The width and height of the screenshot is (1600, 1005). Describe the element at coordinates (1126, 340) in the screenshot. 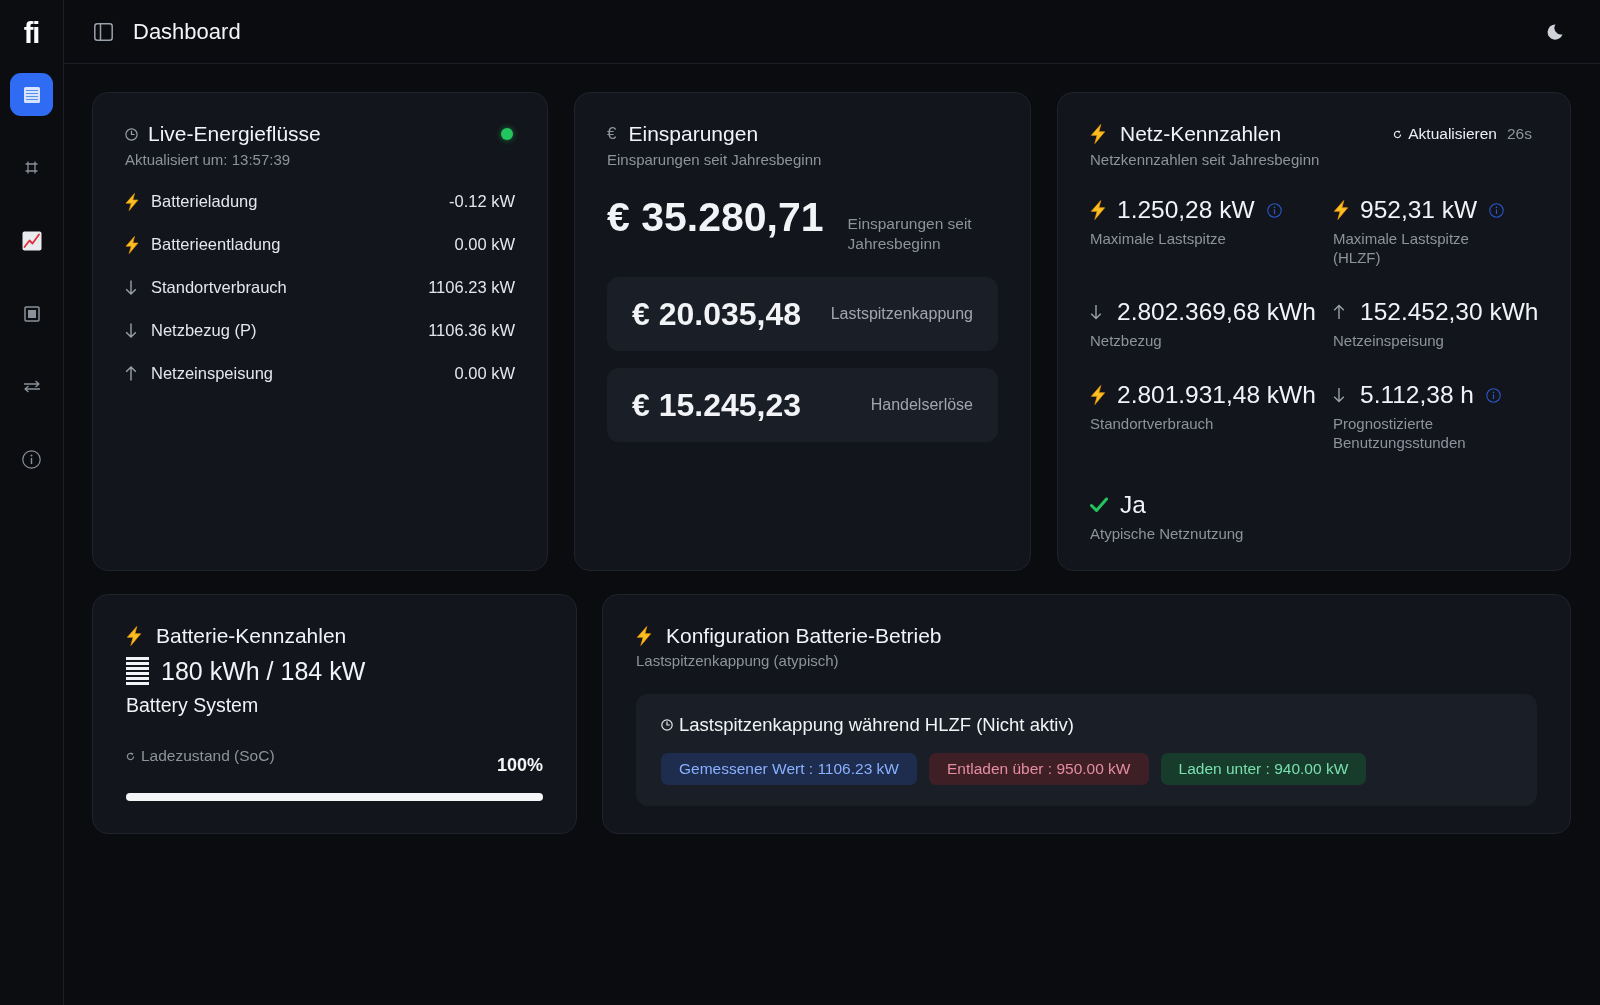

I see `metric-label: Netzbezug` at that location.